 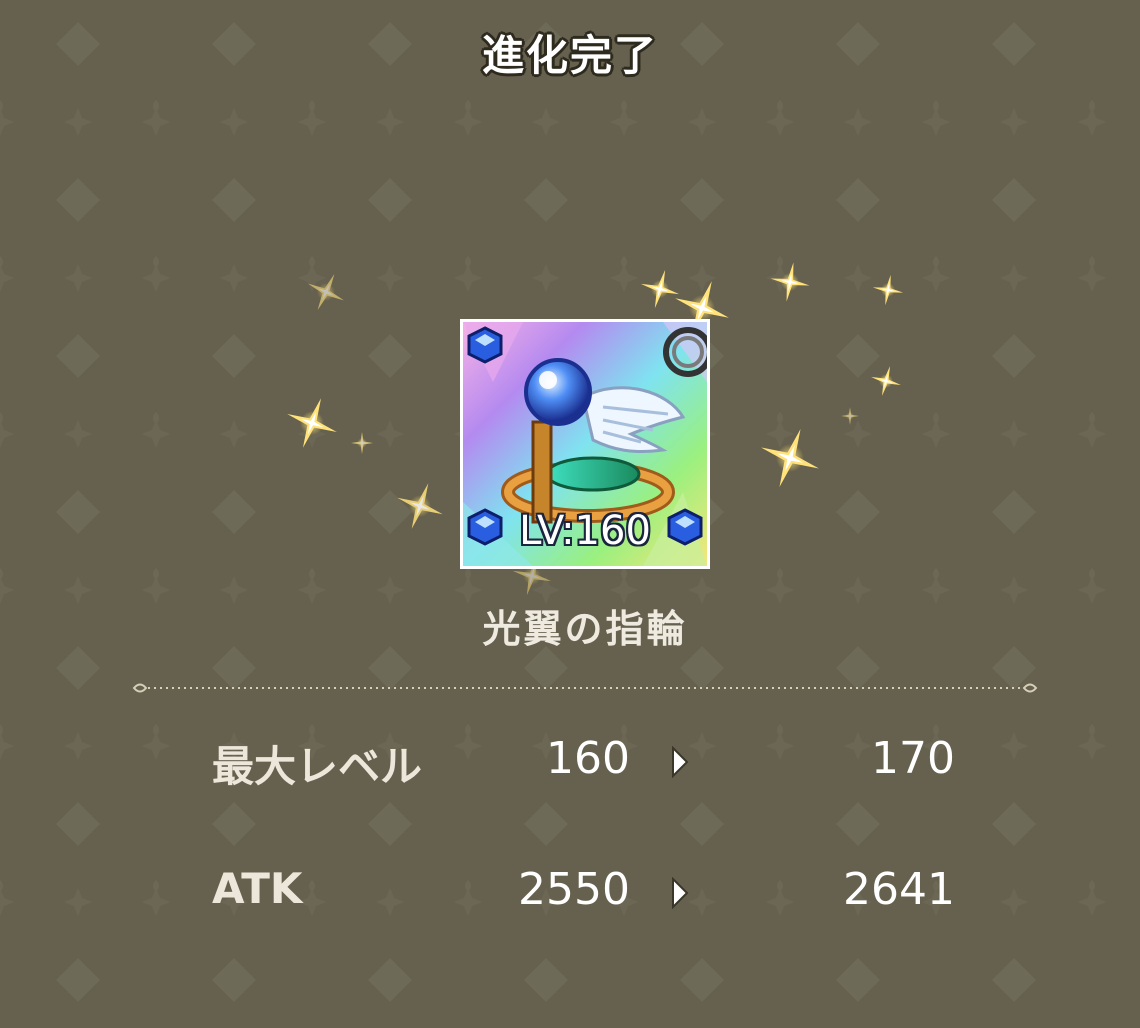 I want to click on stat-after-max-level: 170, so click(x=913, y=758).